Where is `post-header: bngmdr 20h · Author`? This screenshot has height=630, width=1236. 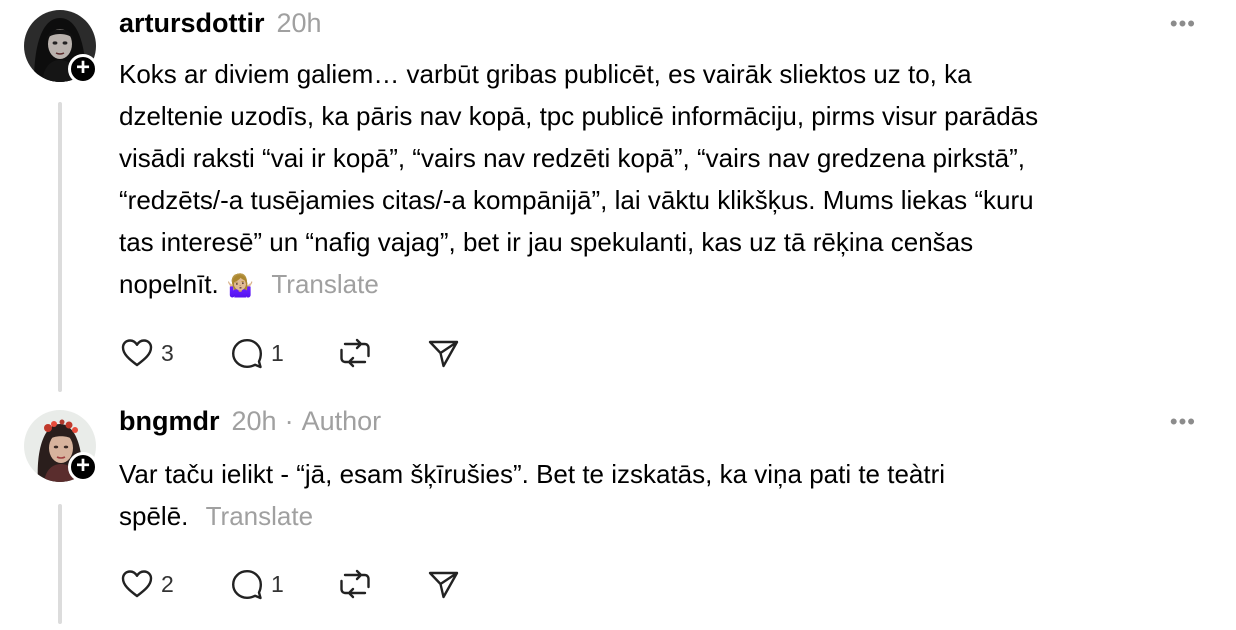 post-header: bngmdr 20h · Author is located at coordinates (250, 424).